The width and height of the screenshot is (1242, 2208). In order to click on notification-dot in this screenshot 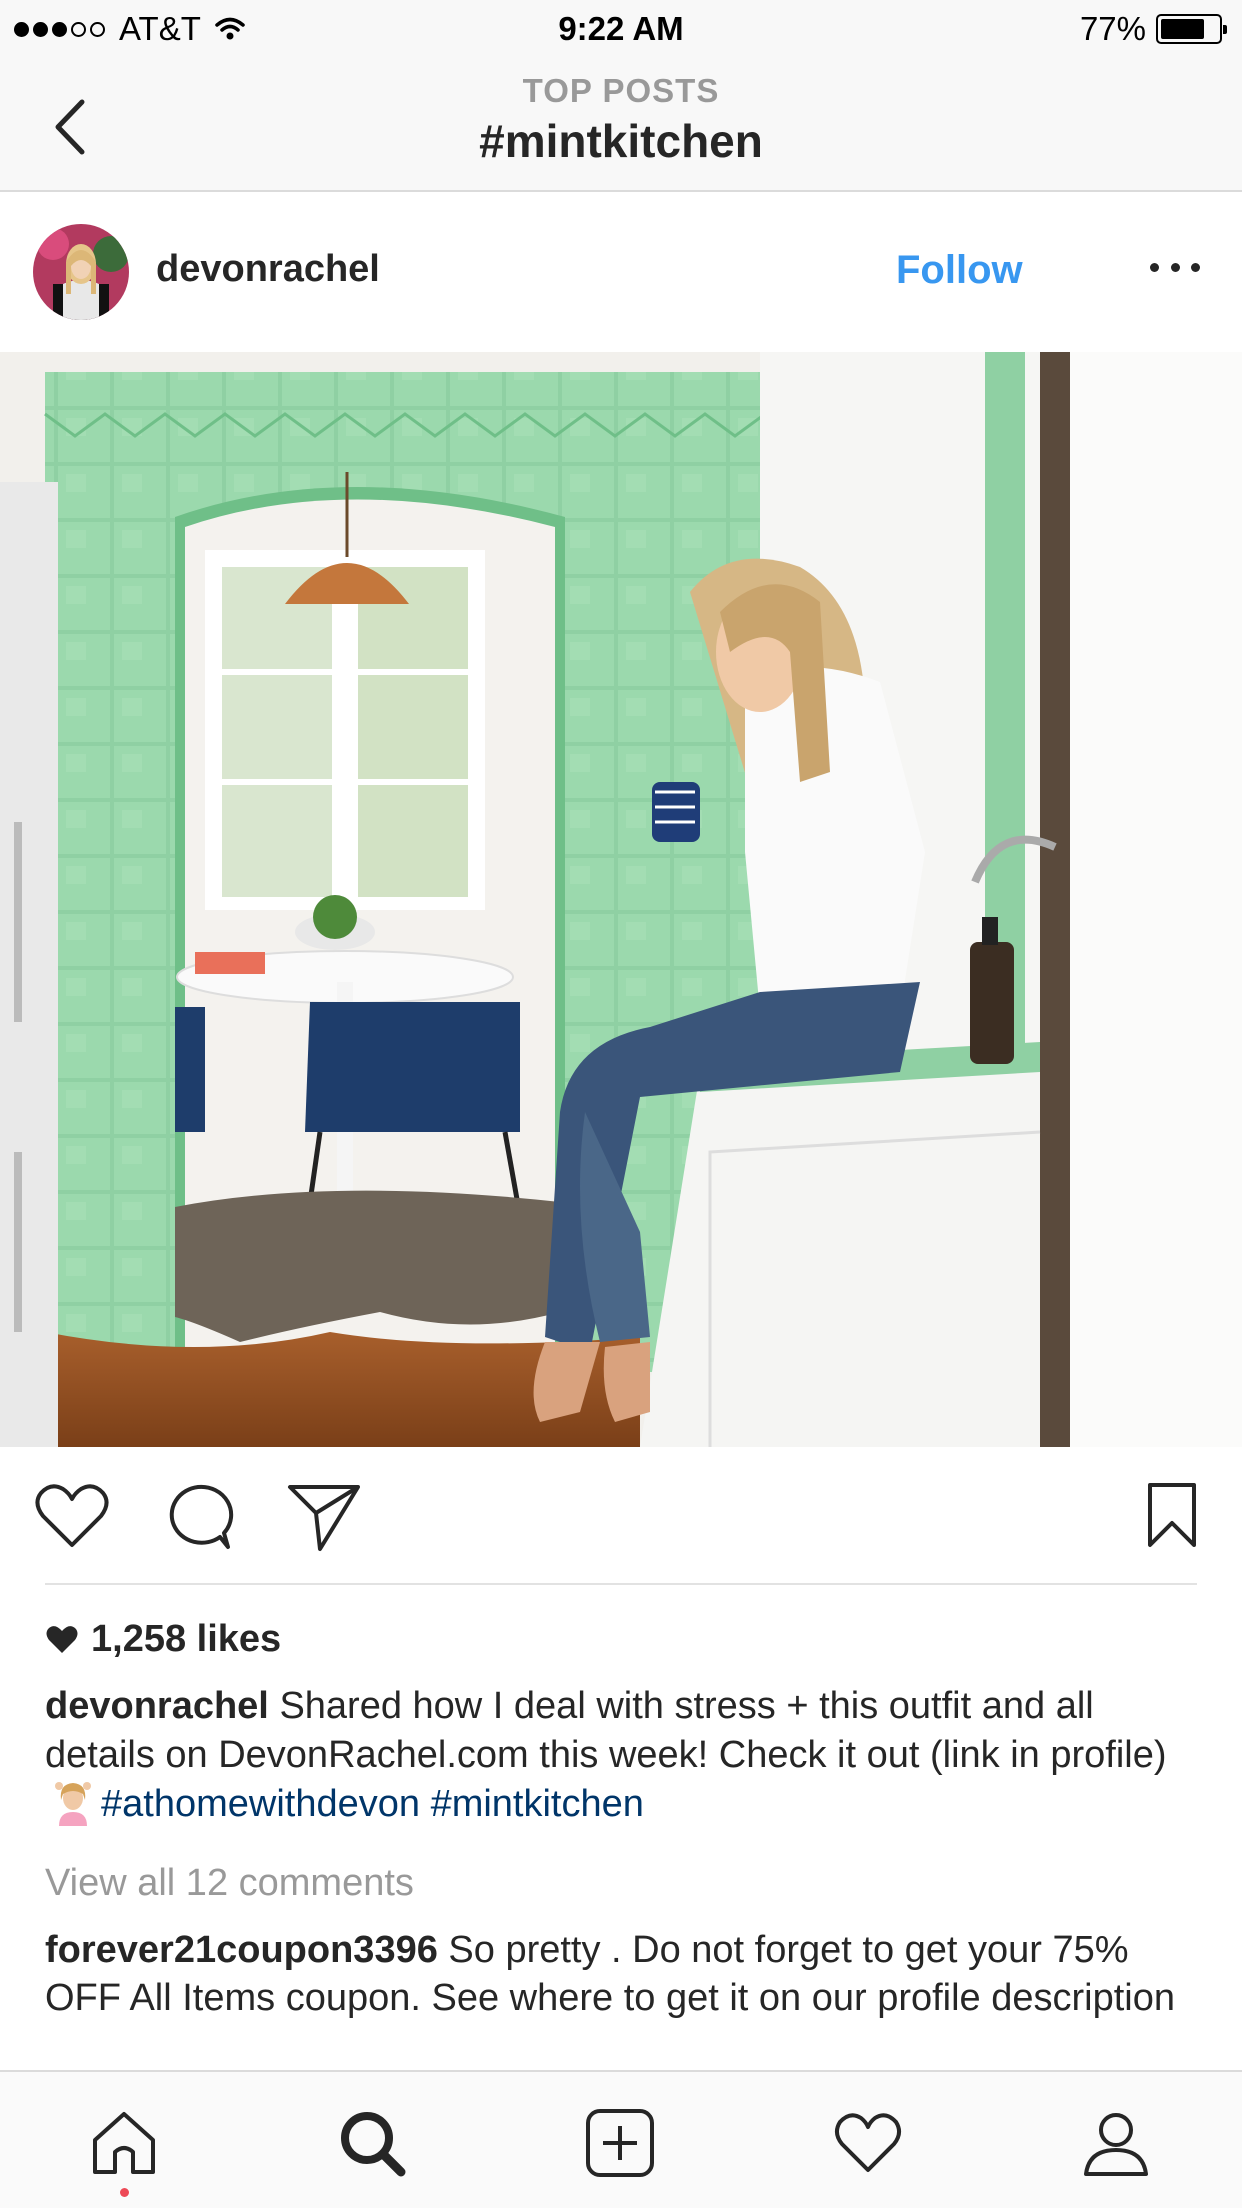, I will do `click(124, 2192)`.